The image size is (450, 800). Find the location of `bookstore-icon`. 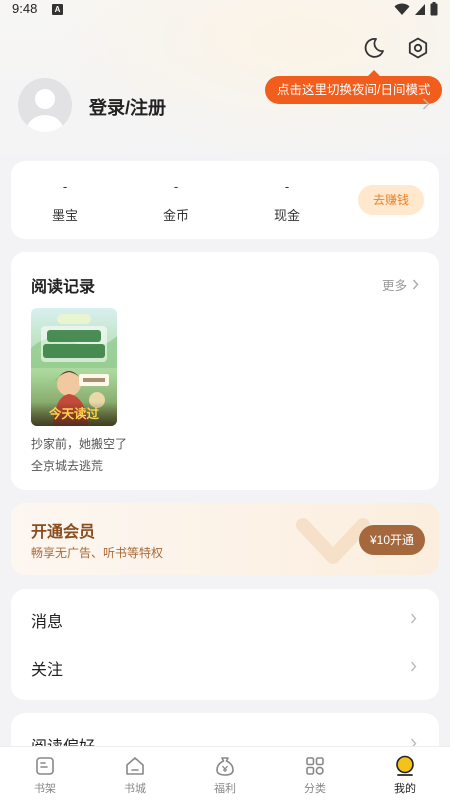

bookstore-icon is located at coordinates (135, 766).